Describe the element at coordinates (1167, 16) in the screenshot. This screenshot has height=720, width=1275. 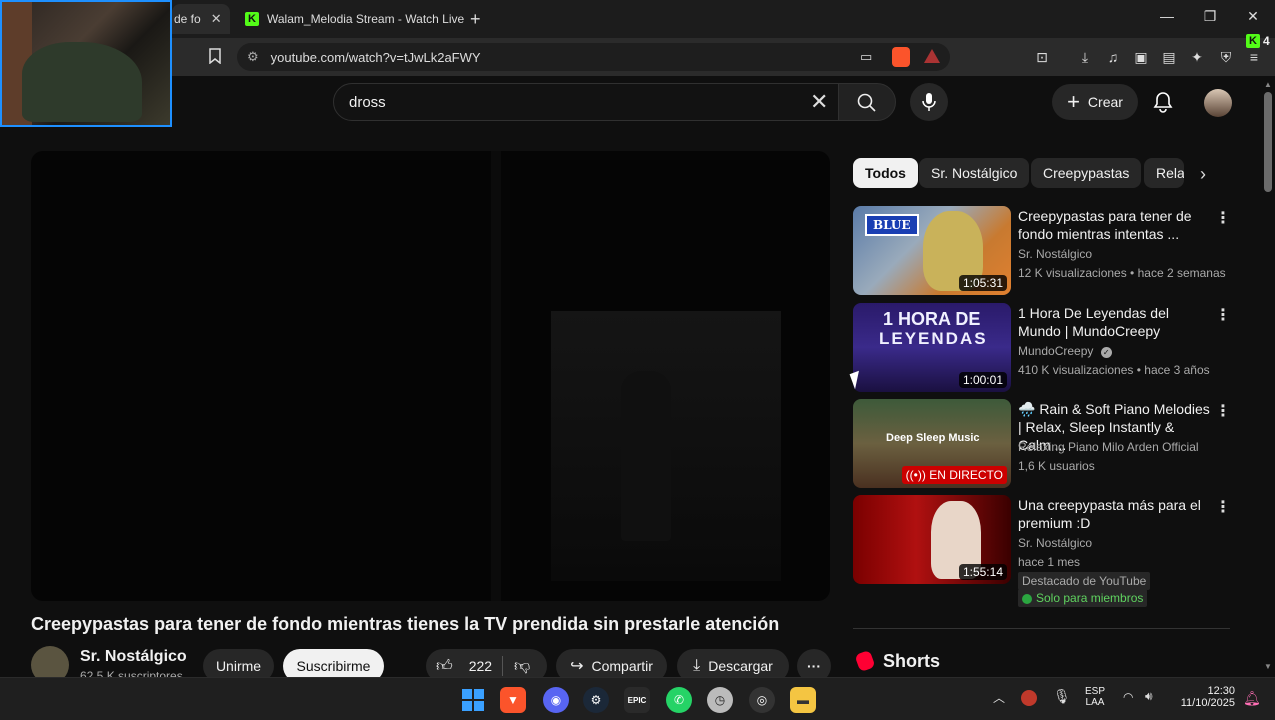
I see `minimize-button: —` at that location.